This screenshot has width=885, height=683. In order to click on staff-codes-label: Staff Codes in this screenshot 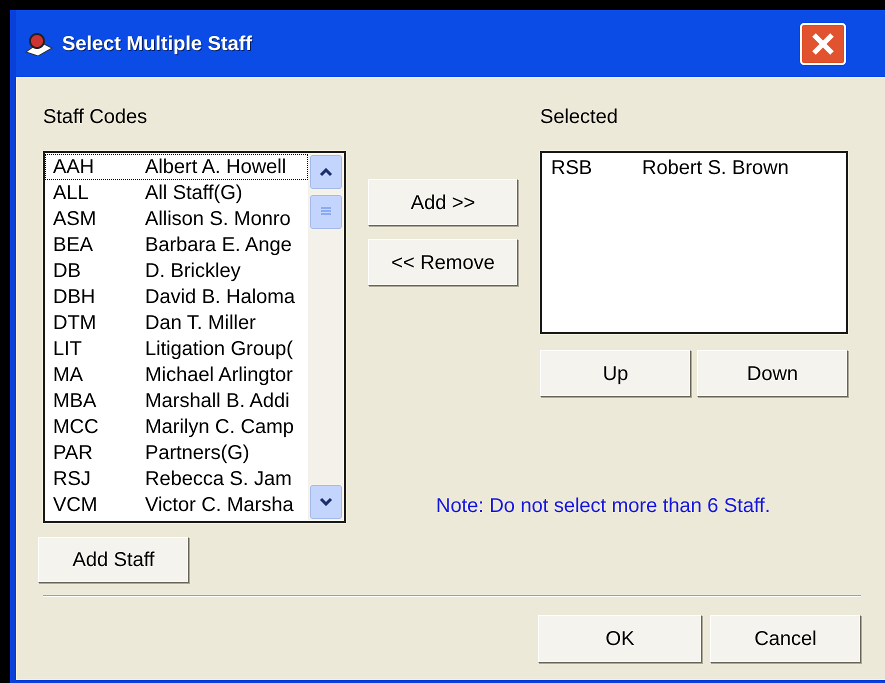, I will do `click(95, 117)`.